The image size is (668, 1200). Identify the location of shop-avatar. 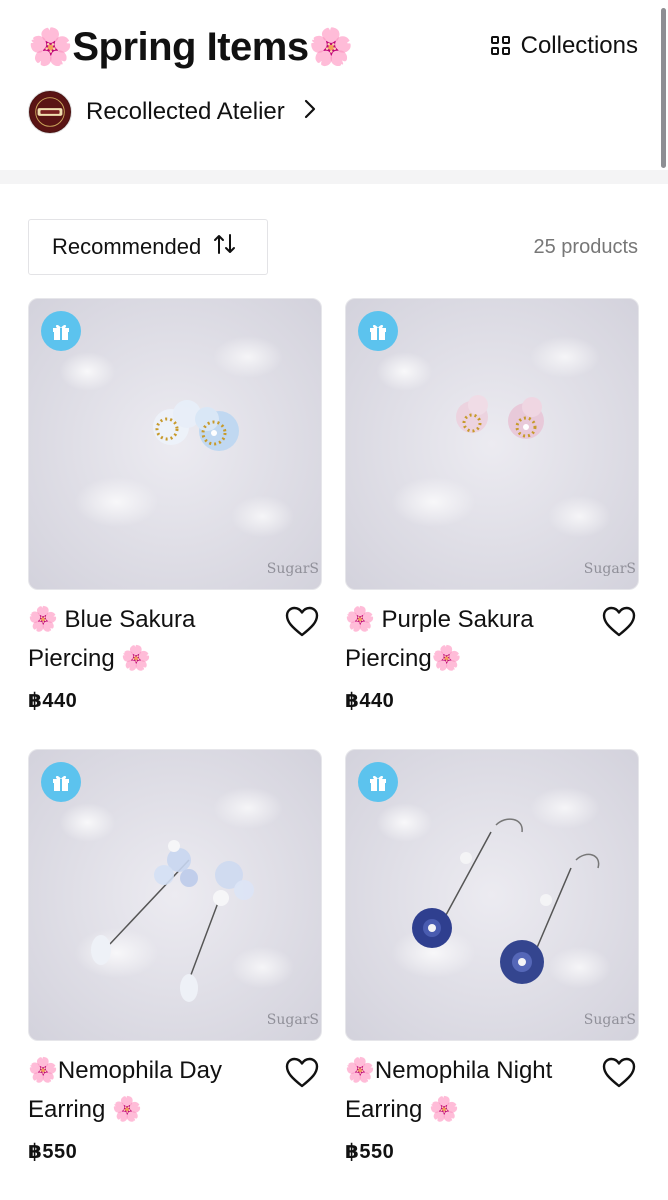
(50, 112).